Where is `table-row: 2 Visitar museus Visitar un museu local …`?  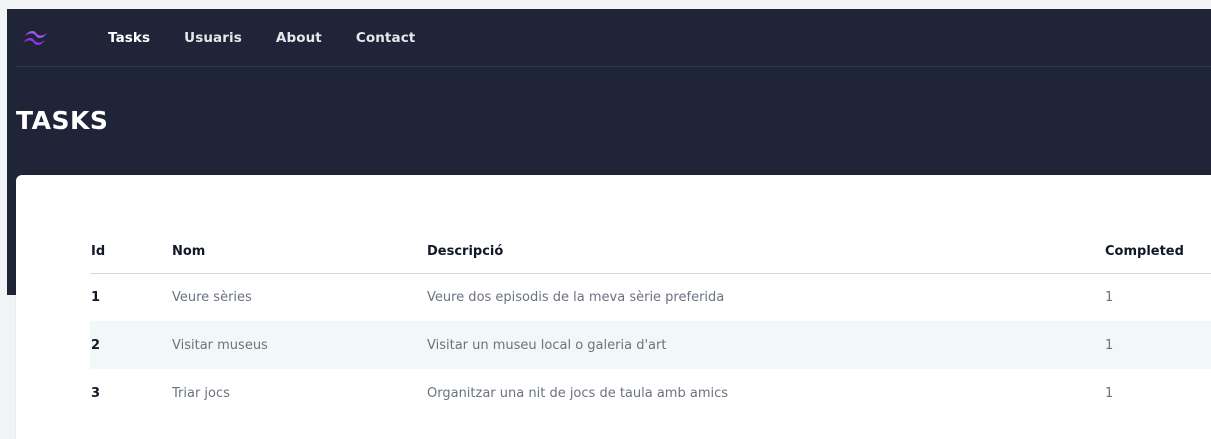 table-row: 2 Visitar museus Visitar un museu local … is located at coordinates (650, 345).